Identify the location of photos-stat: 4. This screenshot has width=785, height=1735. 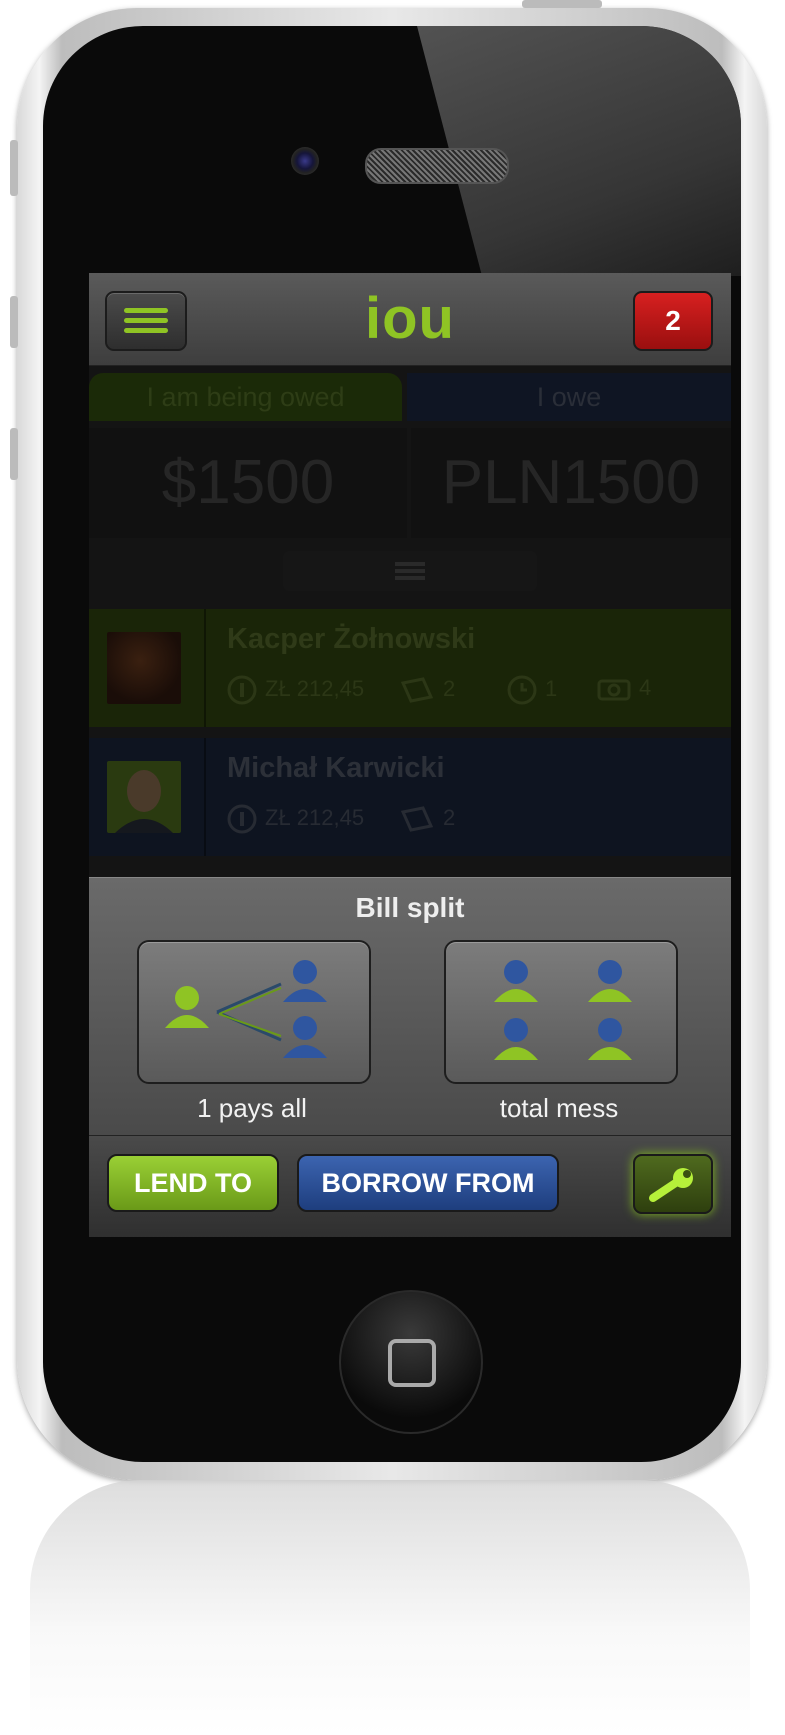
(624, 688).